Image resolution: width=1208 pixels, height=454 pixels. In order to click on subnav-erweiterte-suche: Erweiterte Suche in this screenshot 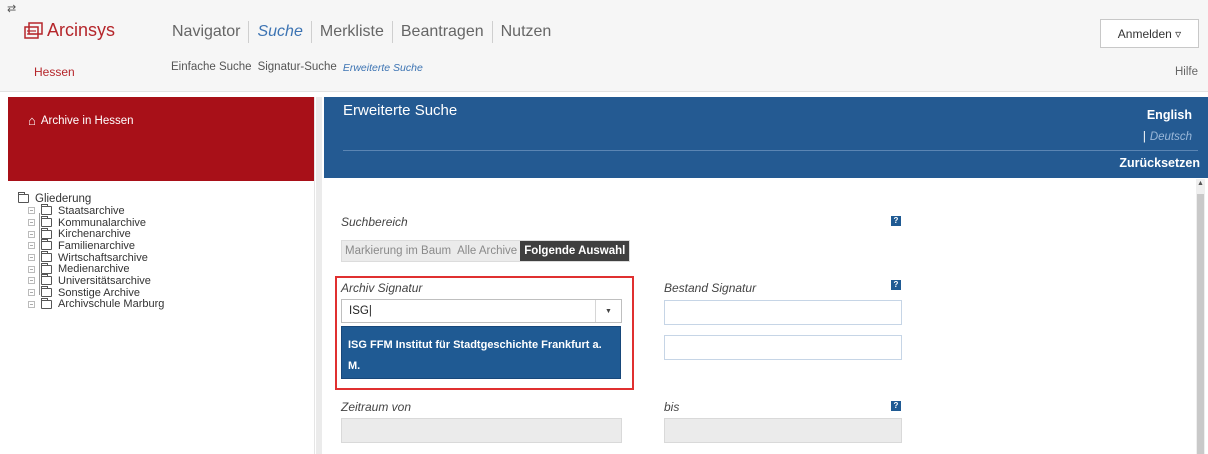, I will do `click(383, 67)`.